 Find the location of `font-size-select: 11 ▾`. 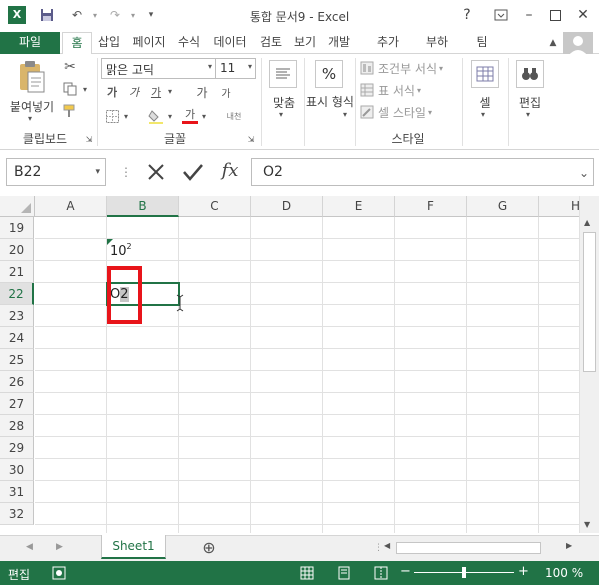

font-size-select: 11 ▾ is located at coordinates (236, 68).